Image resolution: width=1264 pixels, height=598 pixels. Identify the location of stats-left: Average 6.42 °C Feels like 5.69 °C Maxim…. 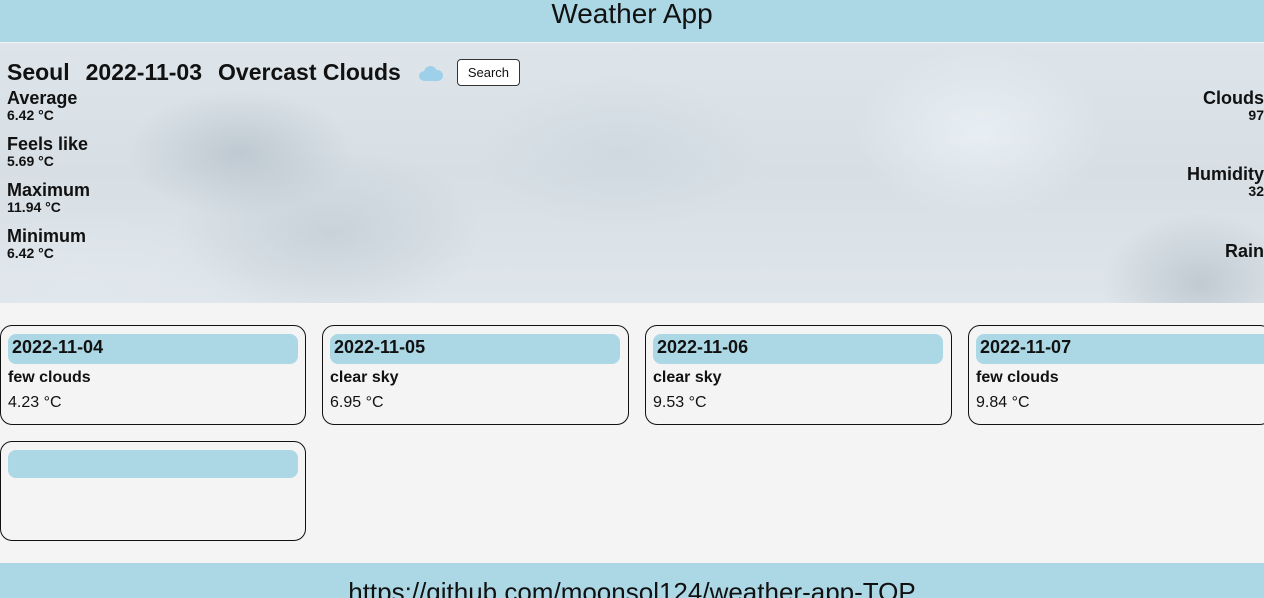
(48, 181).